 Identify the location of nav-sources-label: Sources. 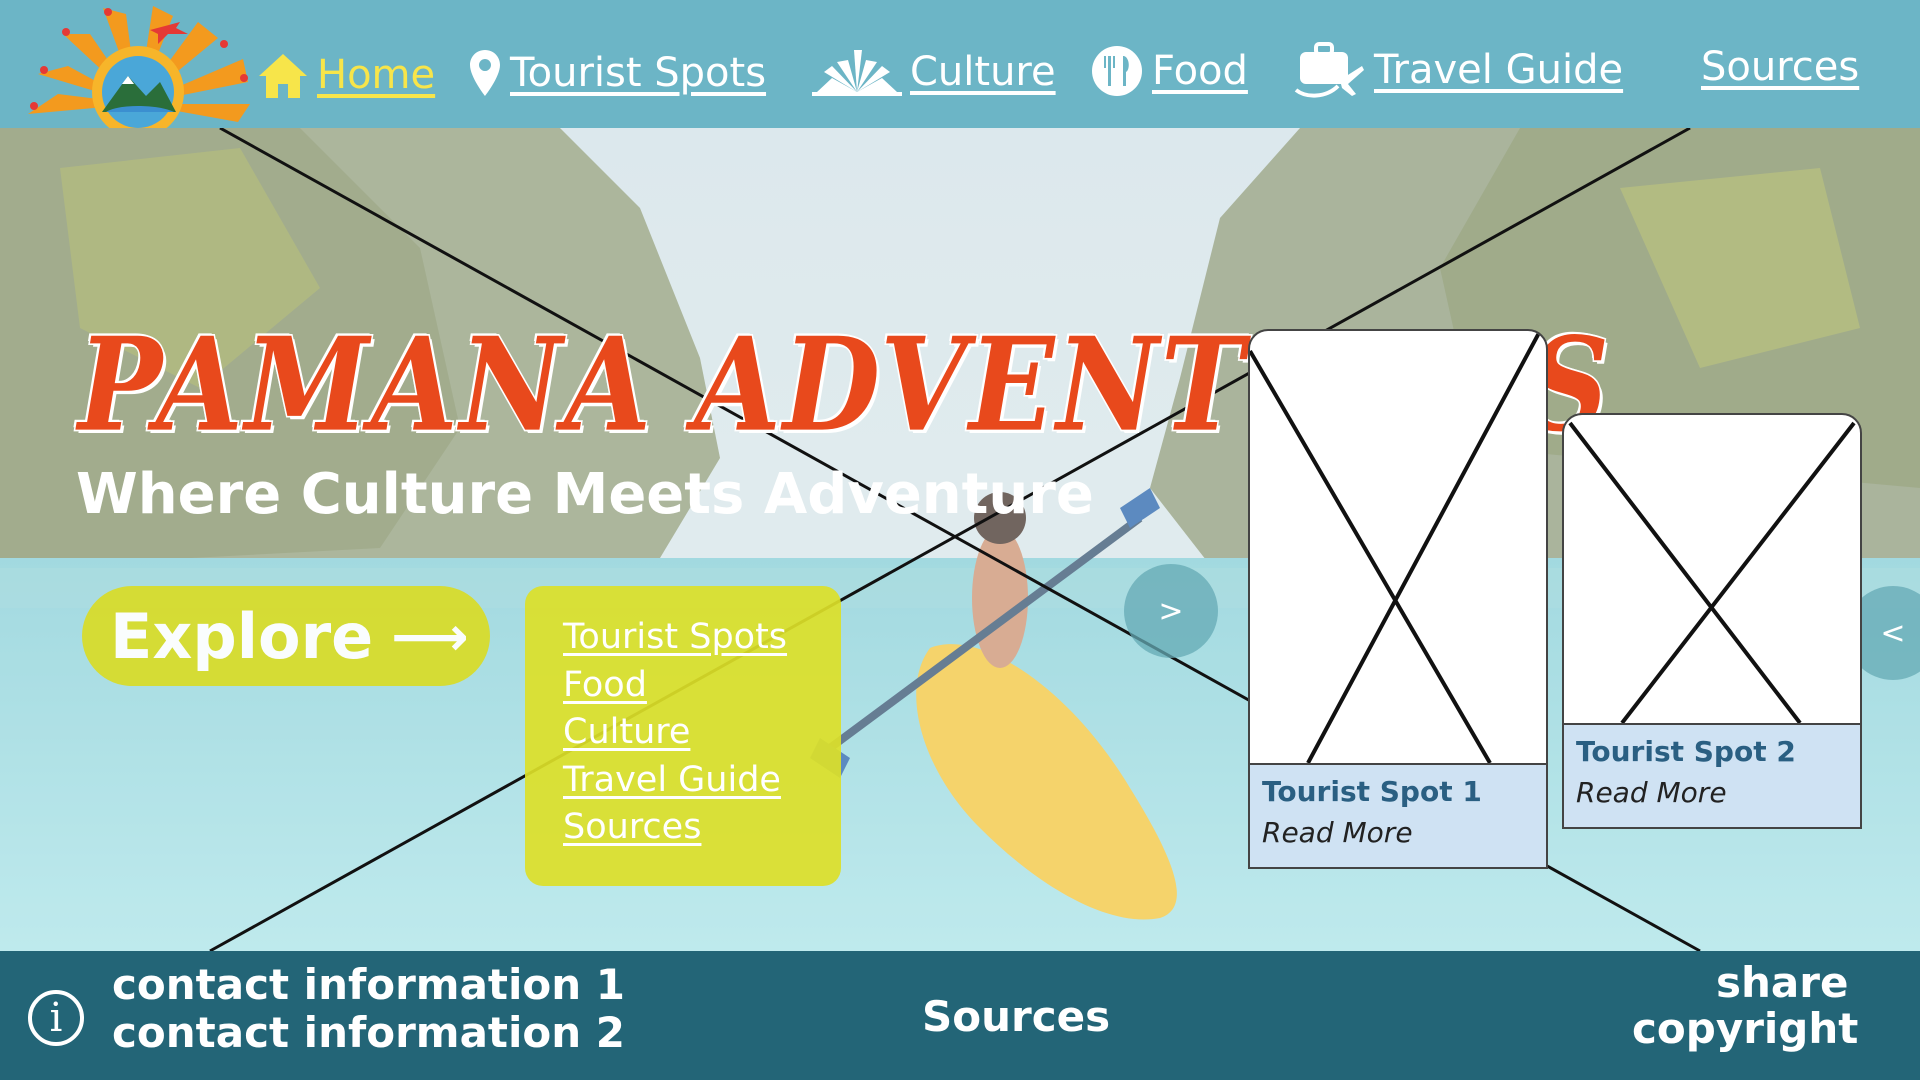
(1780, 67).